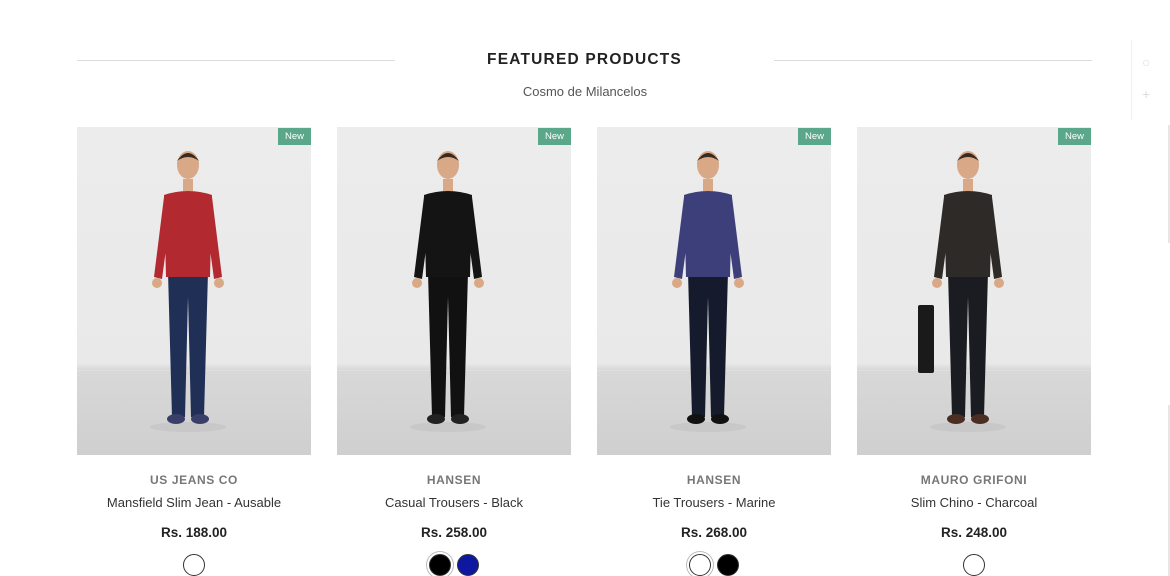  What do you see at coordinates (926, 339) in the screenshot?
I see `model-bag` at bounding box center [926, 339].